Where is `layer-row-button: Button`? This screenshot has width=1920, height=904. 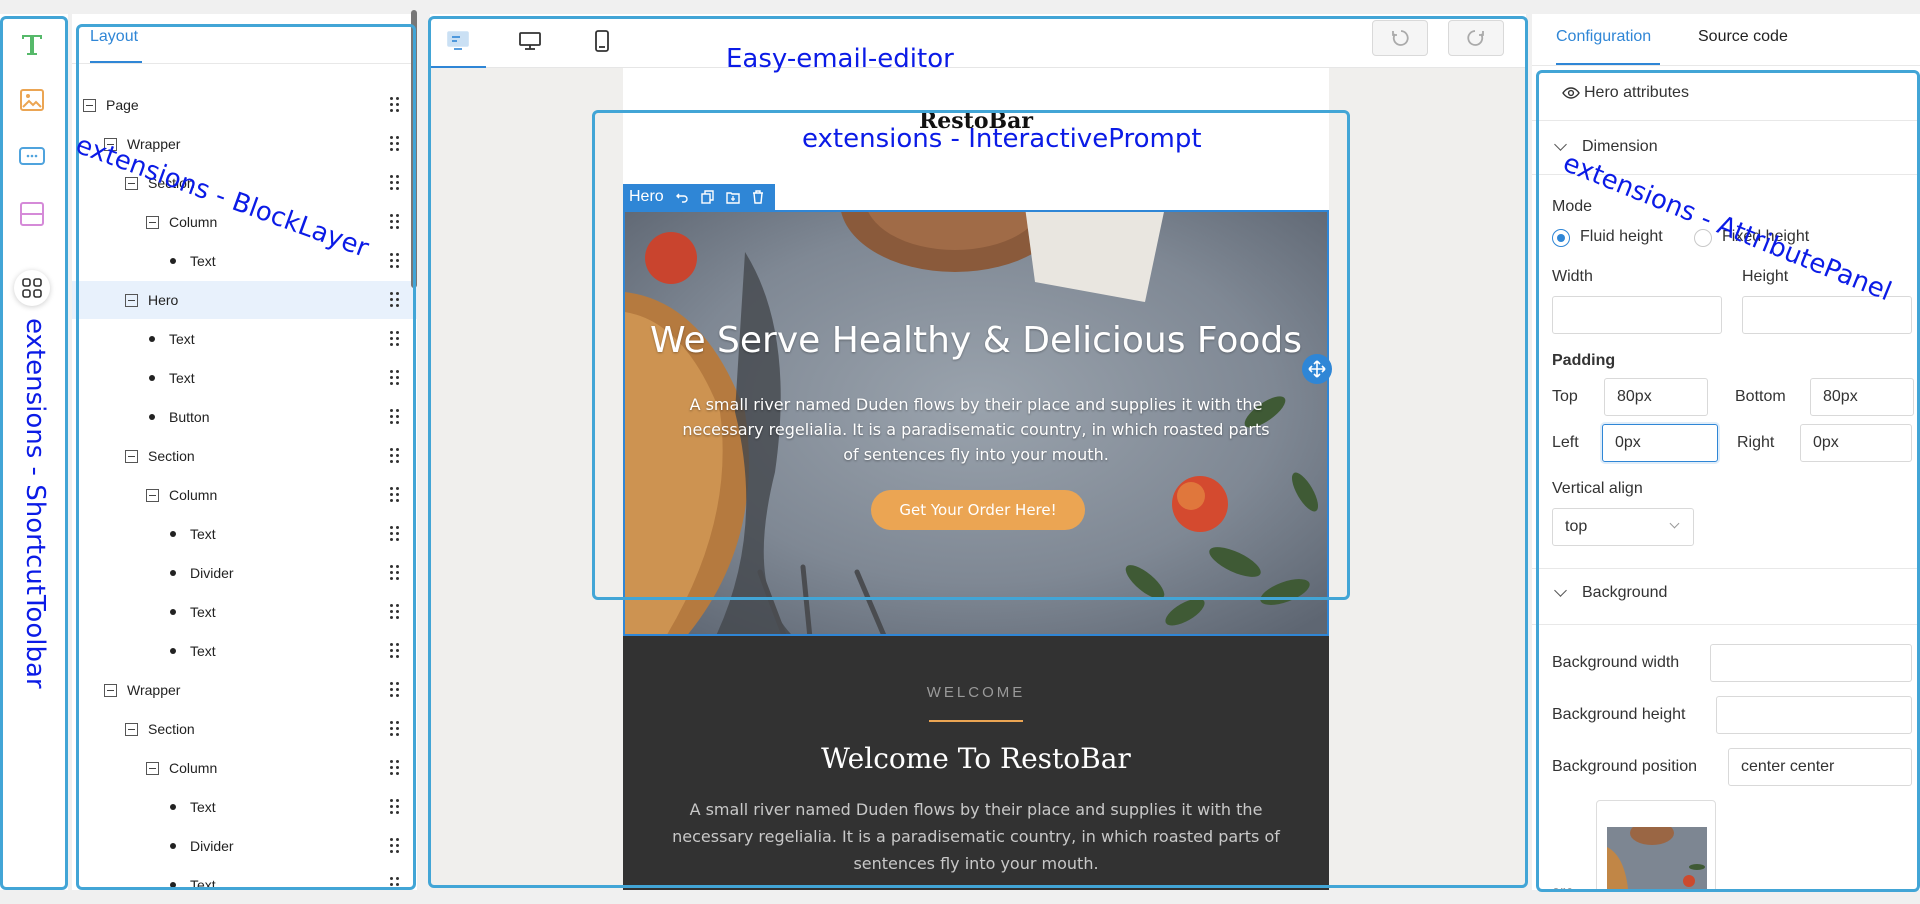 layer-row-button: Button is located at coordinates (244, 417).